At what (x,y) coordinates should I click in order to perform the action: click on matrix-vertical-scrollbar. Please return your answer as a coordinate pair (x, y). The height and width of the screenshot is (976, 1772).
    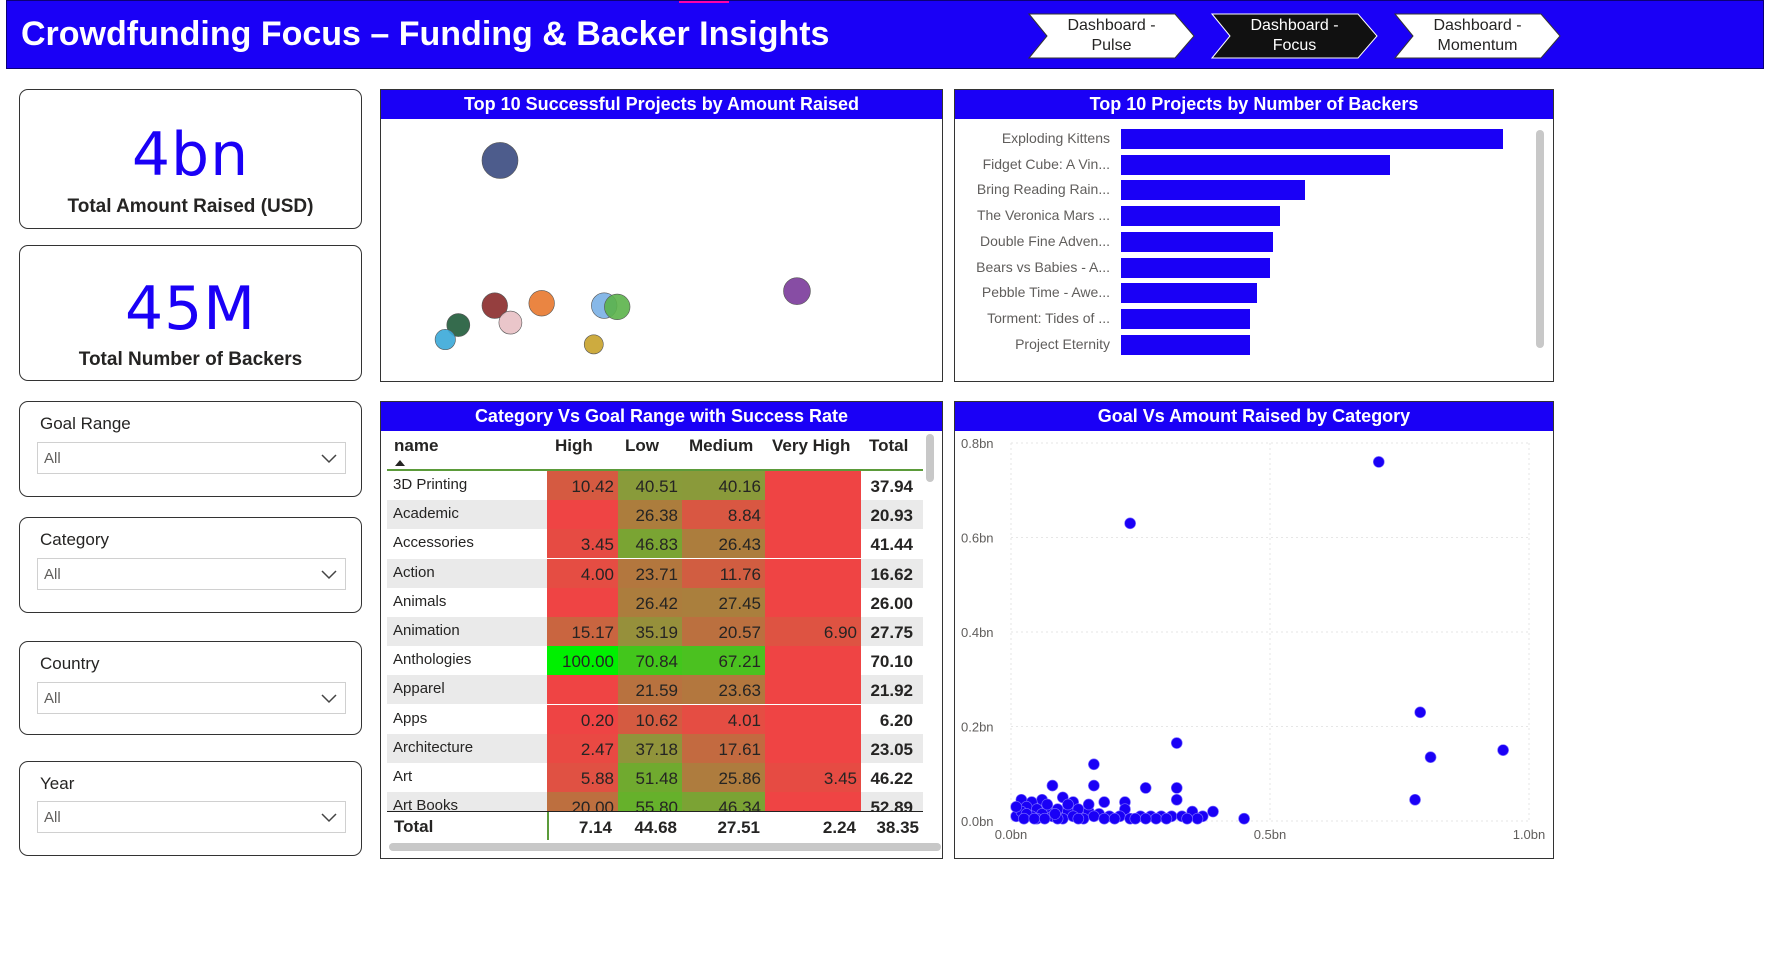
    Looking at the image, I should click on (930, 458).